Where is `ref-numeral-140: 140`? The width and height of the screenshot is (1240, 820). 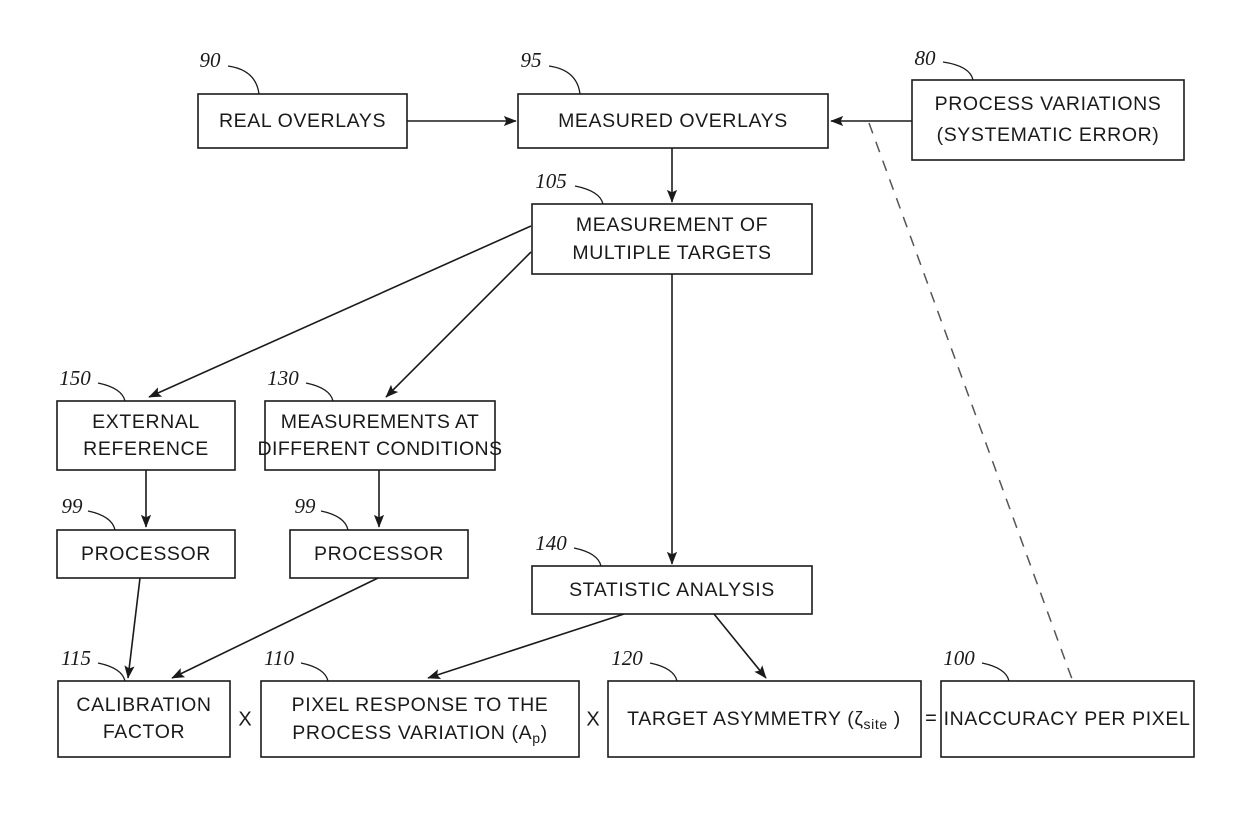 ref-numeral-140: 140 is located at coordinates (568, 549).